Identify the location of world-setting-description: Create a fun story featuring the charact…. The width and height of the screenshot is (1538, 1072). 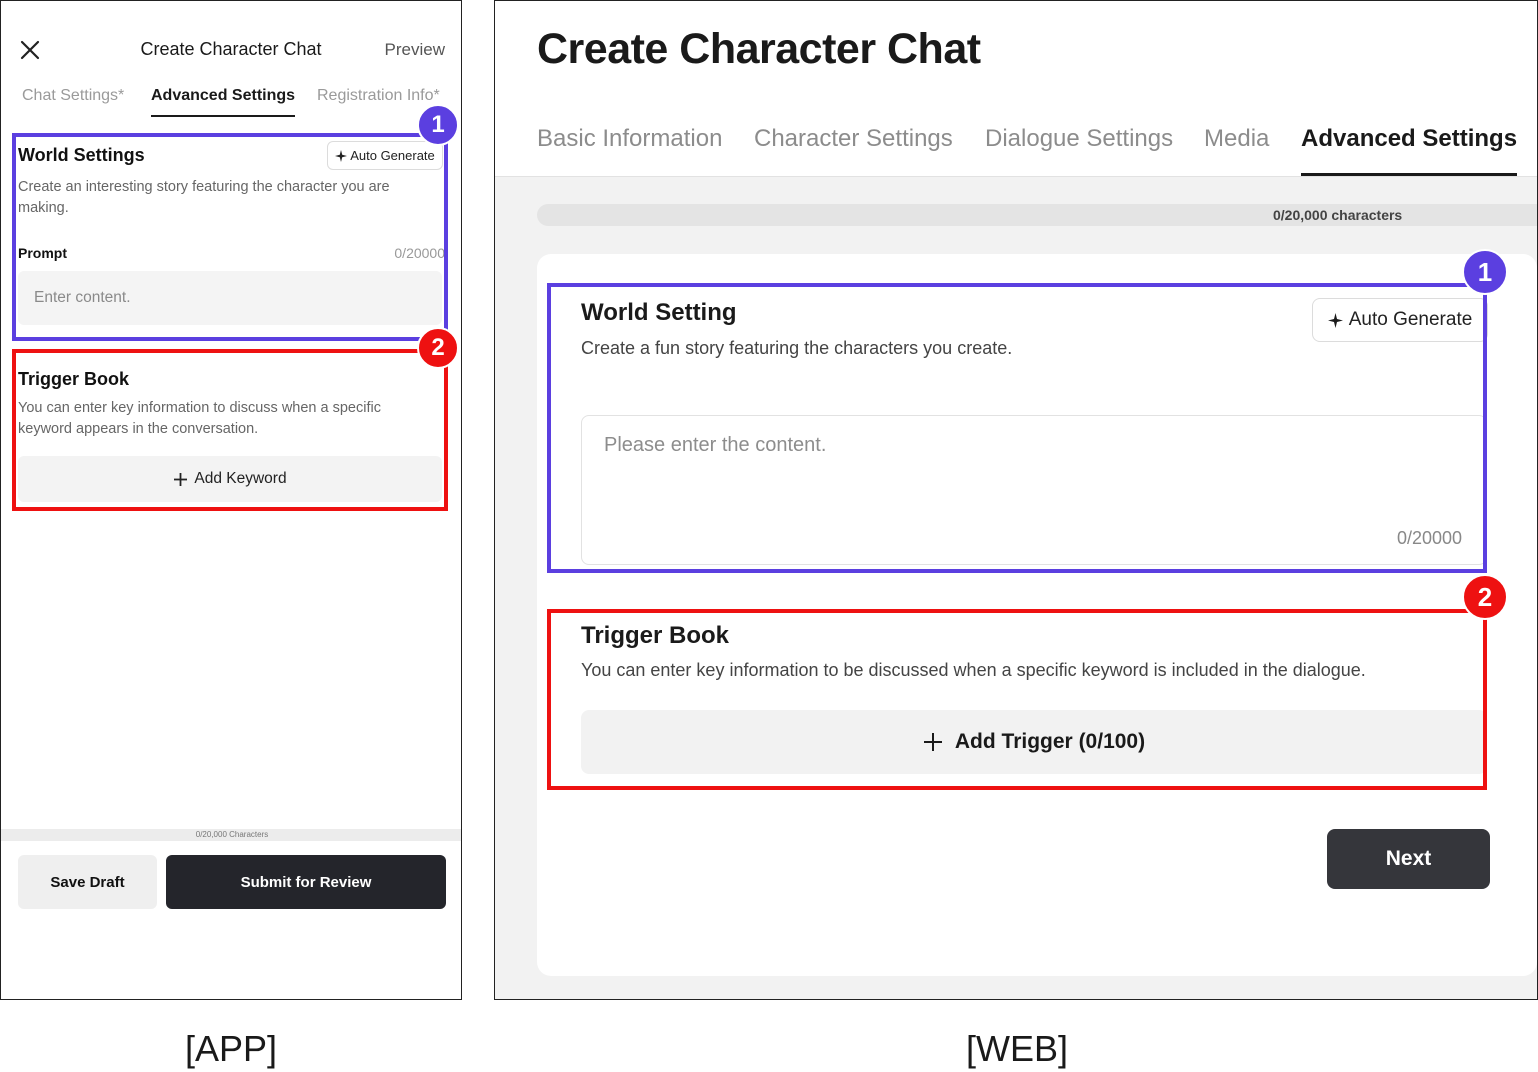
(797, 348).